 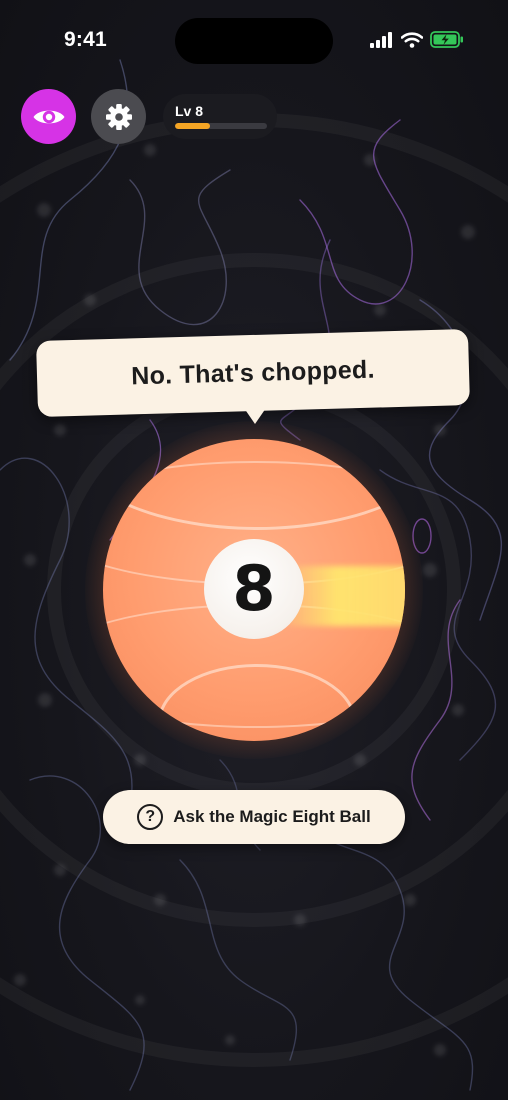 What do you see at coordinates (150, 817) in the screenshot?
I see `question-icon: ?` at bounding box center [150, 817].